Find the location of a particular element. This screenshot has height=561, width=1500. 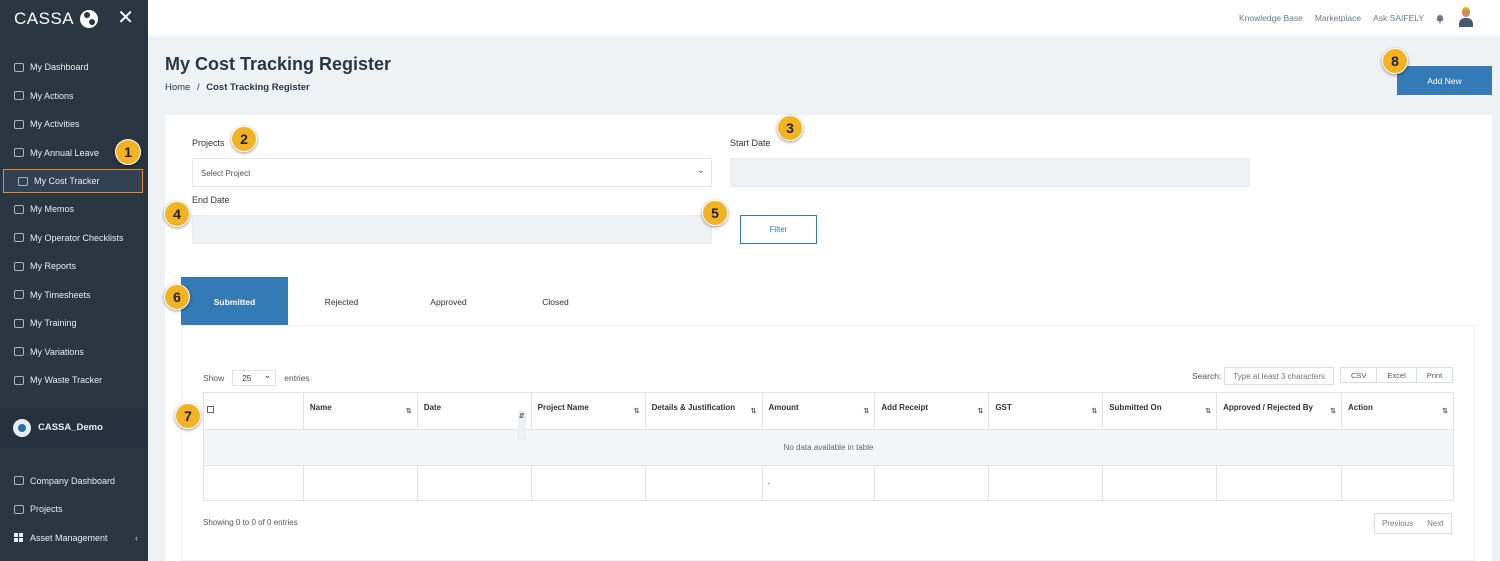

column-header-project-name: Project Name ⇅ is located at coordinates (588, 411).